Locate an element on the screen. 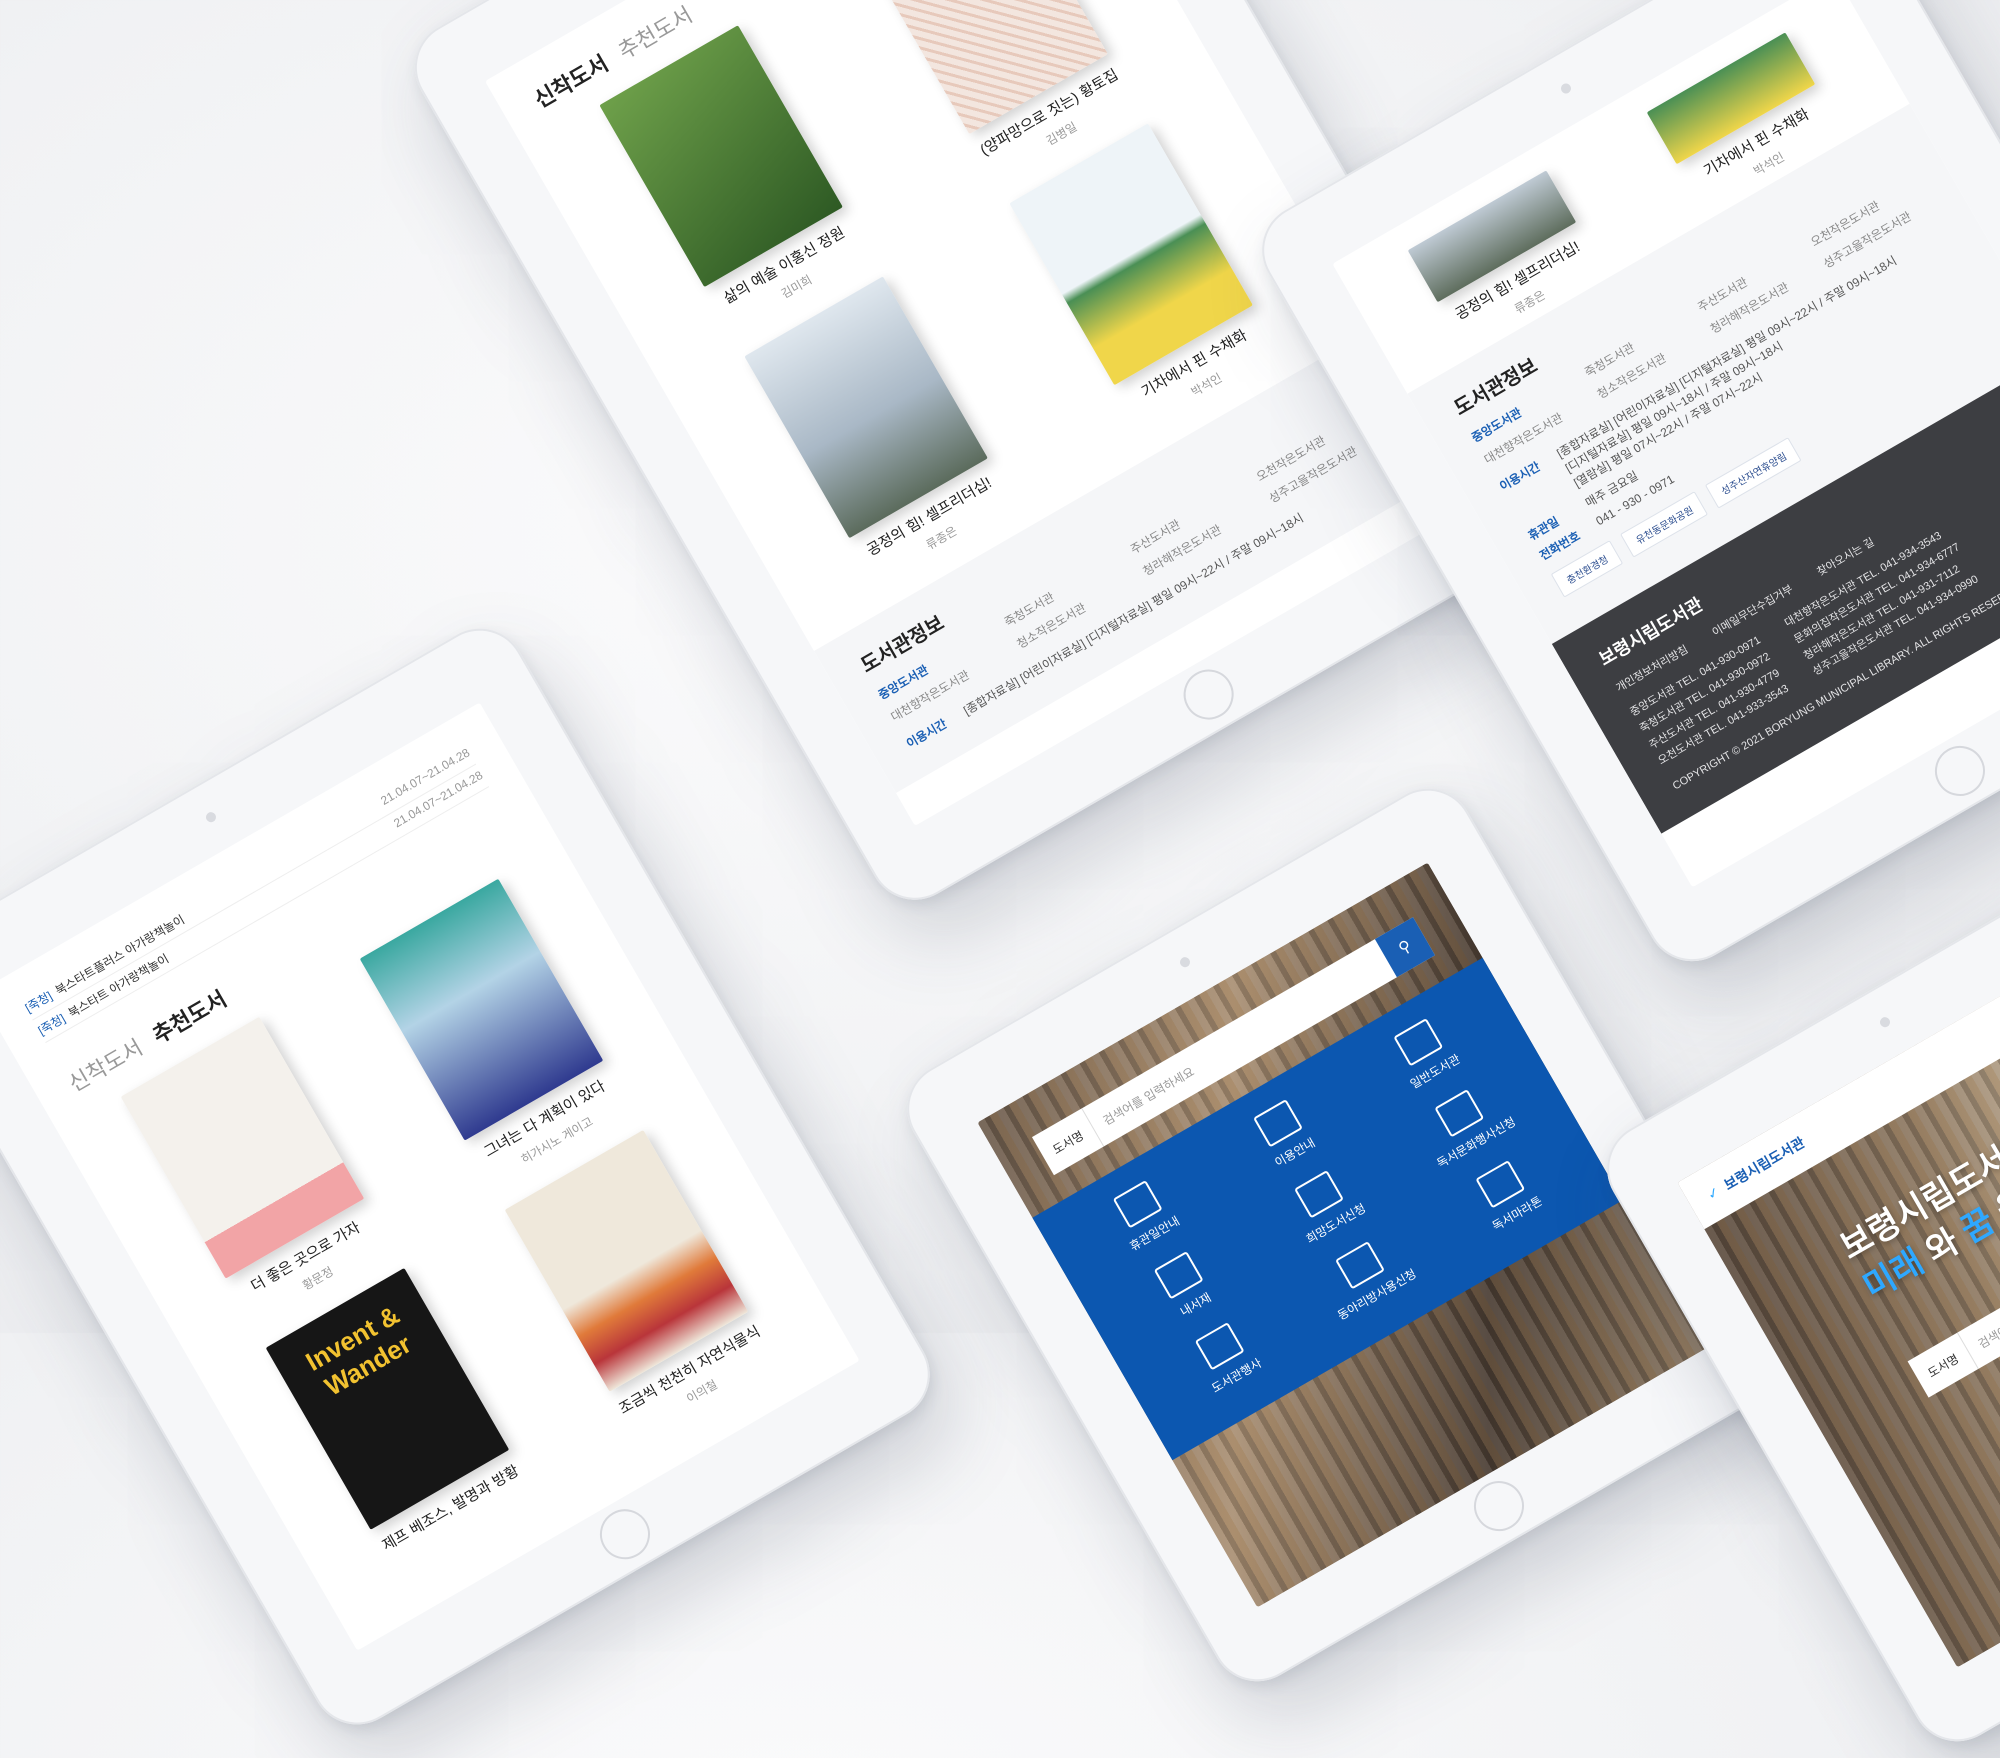  book-icon is located at coordinates (1418, 1042).